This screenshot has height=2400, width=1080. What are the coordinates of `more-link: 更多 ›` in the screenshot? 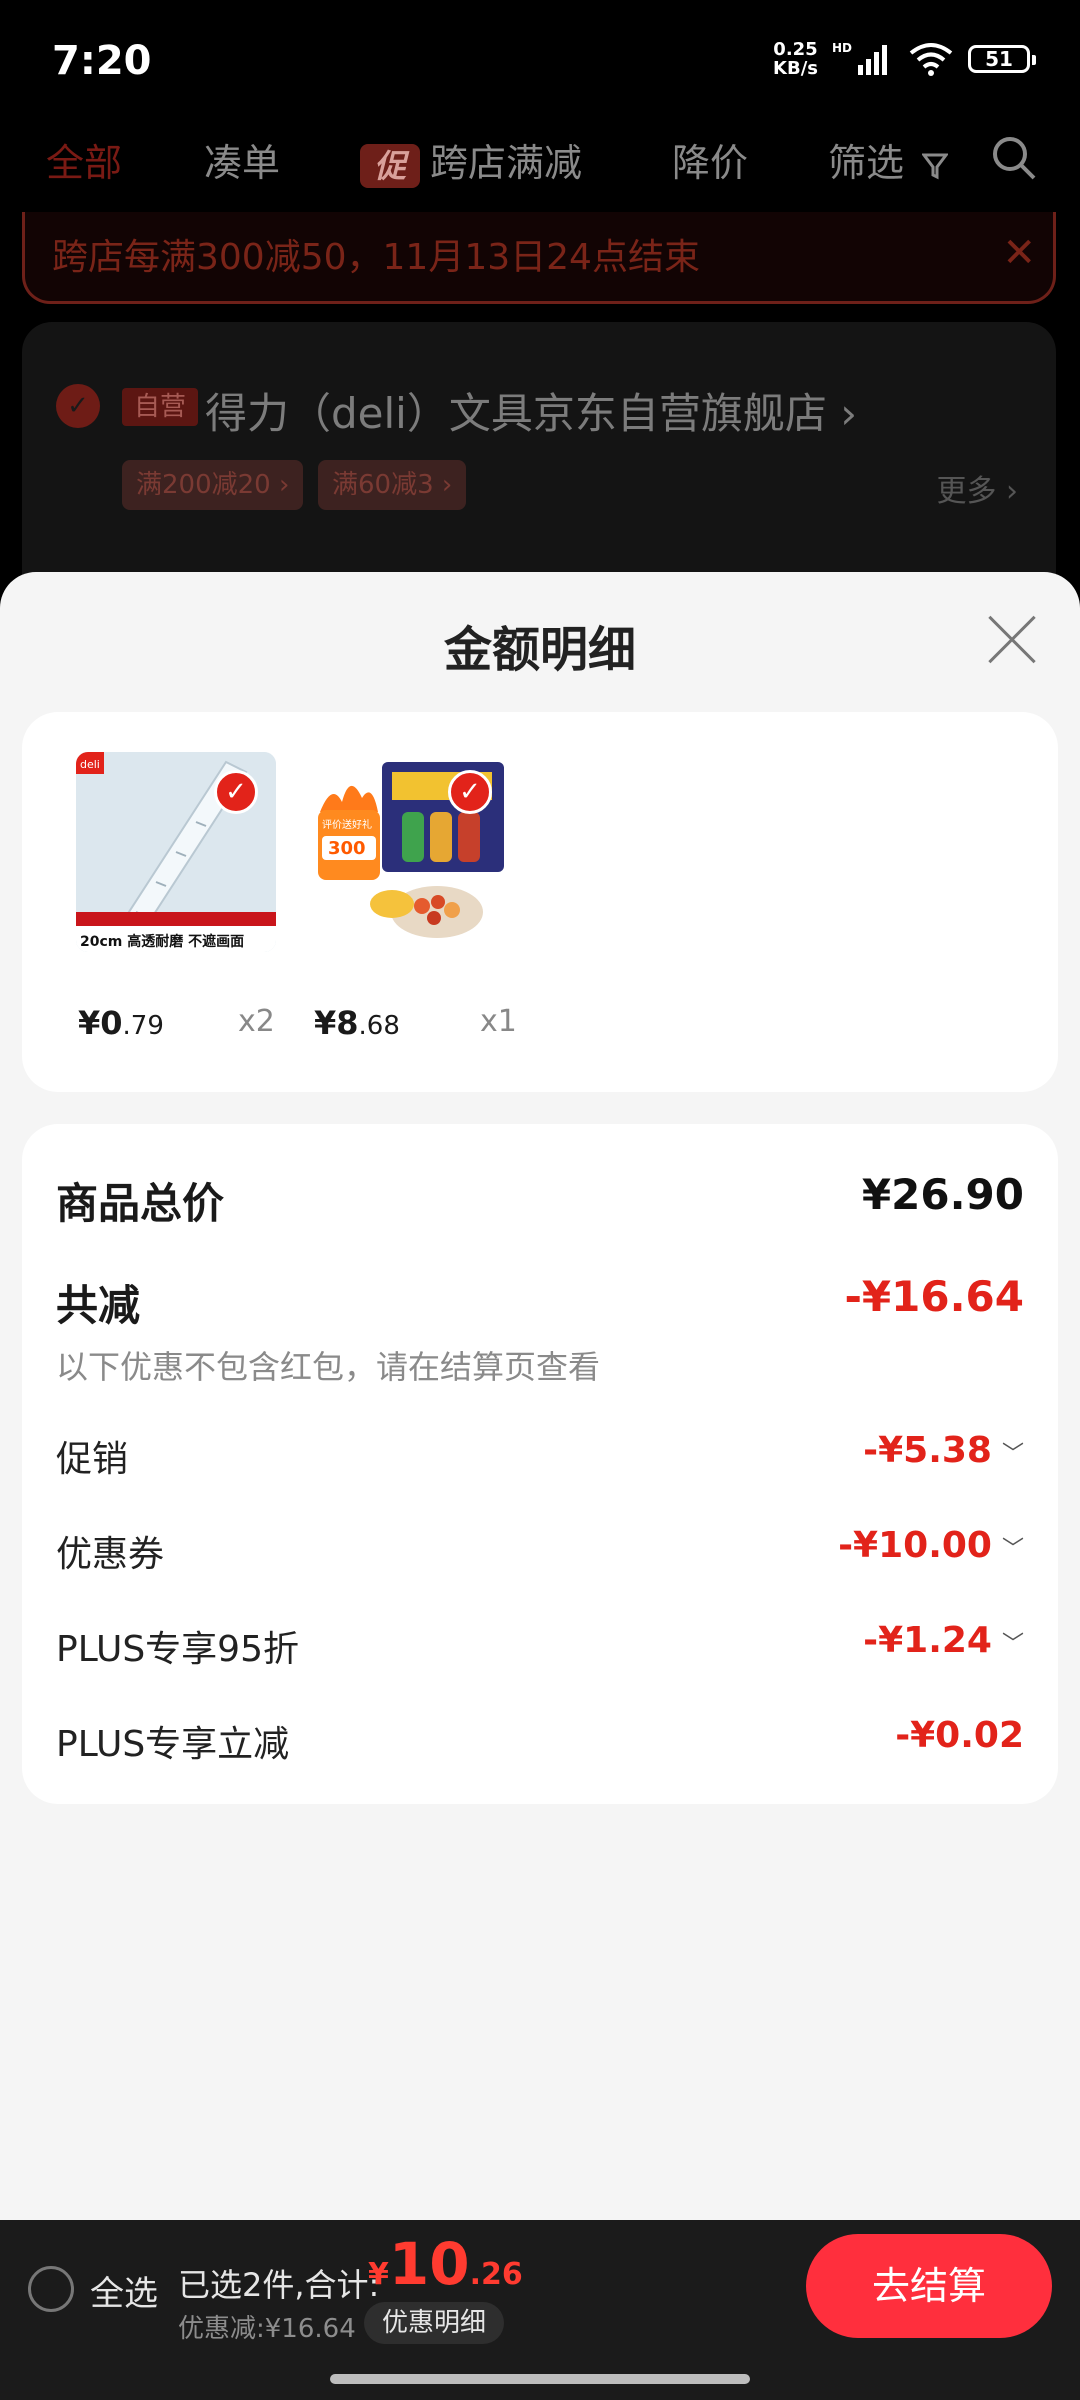 It's located at (977, 488).